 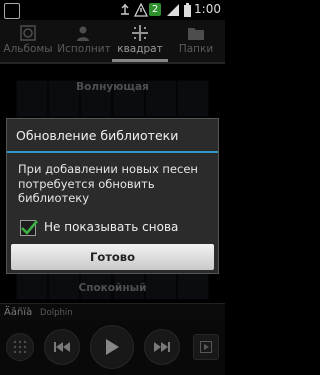 What do you see at coordinates (173, 10) in the screenshot?
I see `signal-icon` at bounding box center [173, 10].